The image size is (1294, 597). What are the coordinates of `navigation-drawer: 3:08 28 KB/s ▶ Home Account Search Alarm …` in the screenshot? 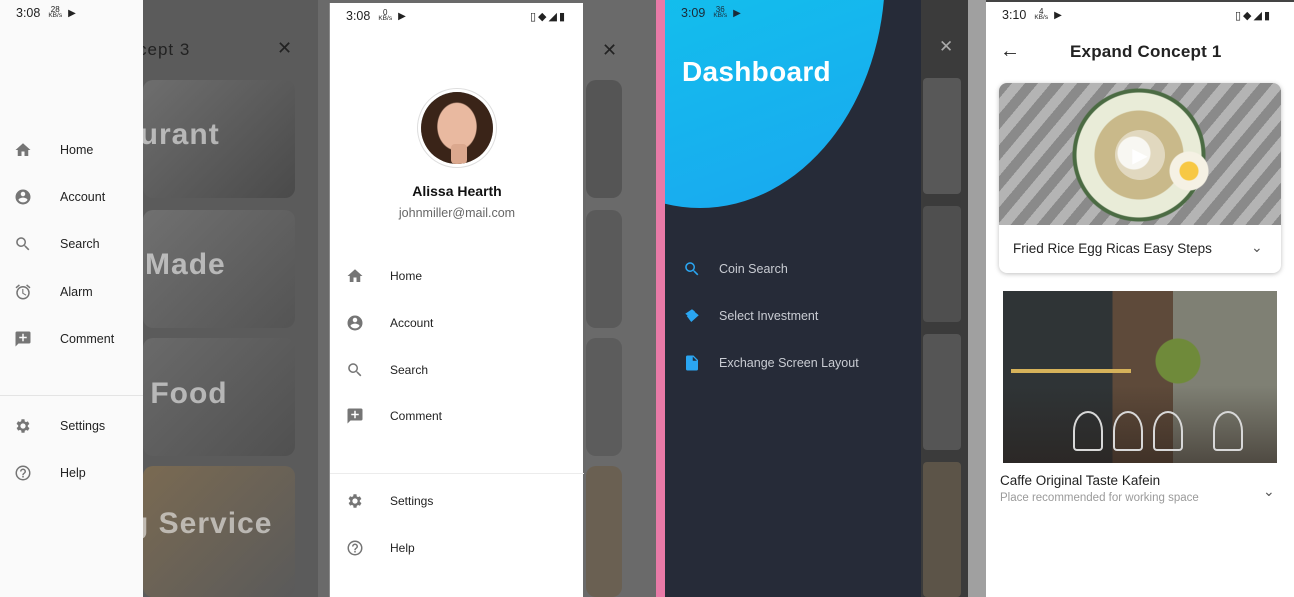 It's located at (71, 298).